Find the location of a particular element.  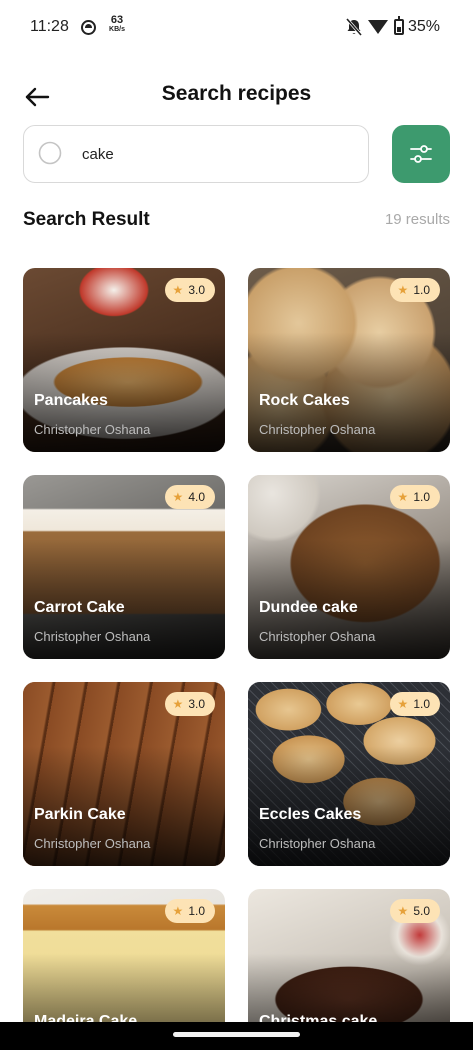

search-icon is located at coordinates (50, 153).